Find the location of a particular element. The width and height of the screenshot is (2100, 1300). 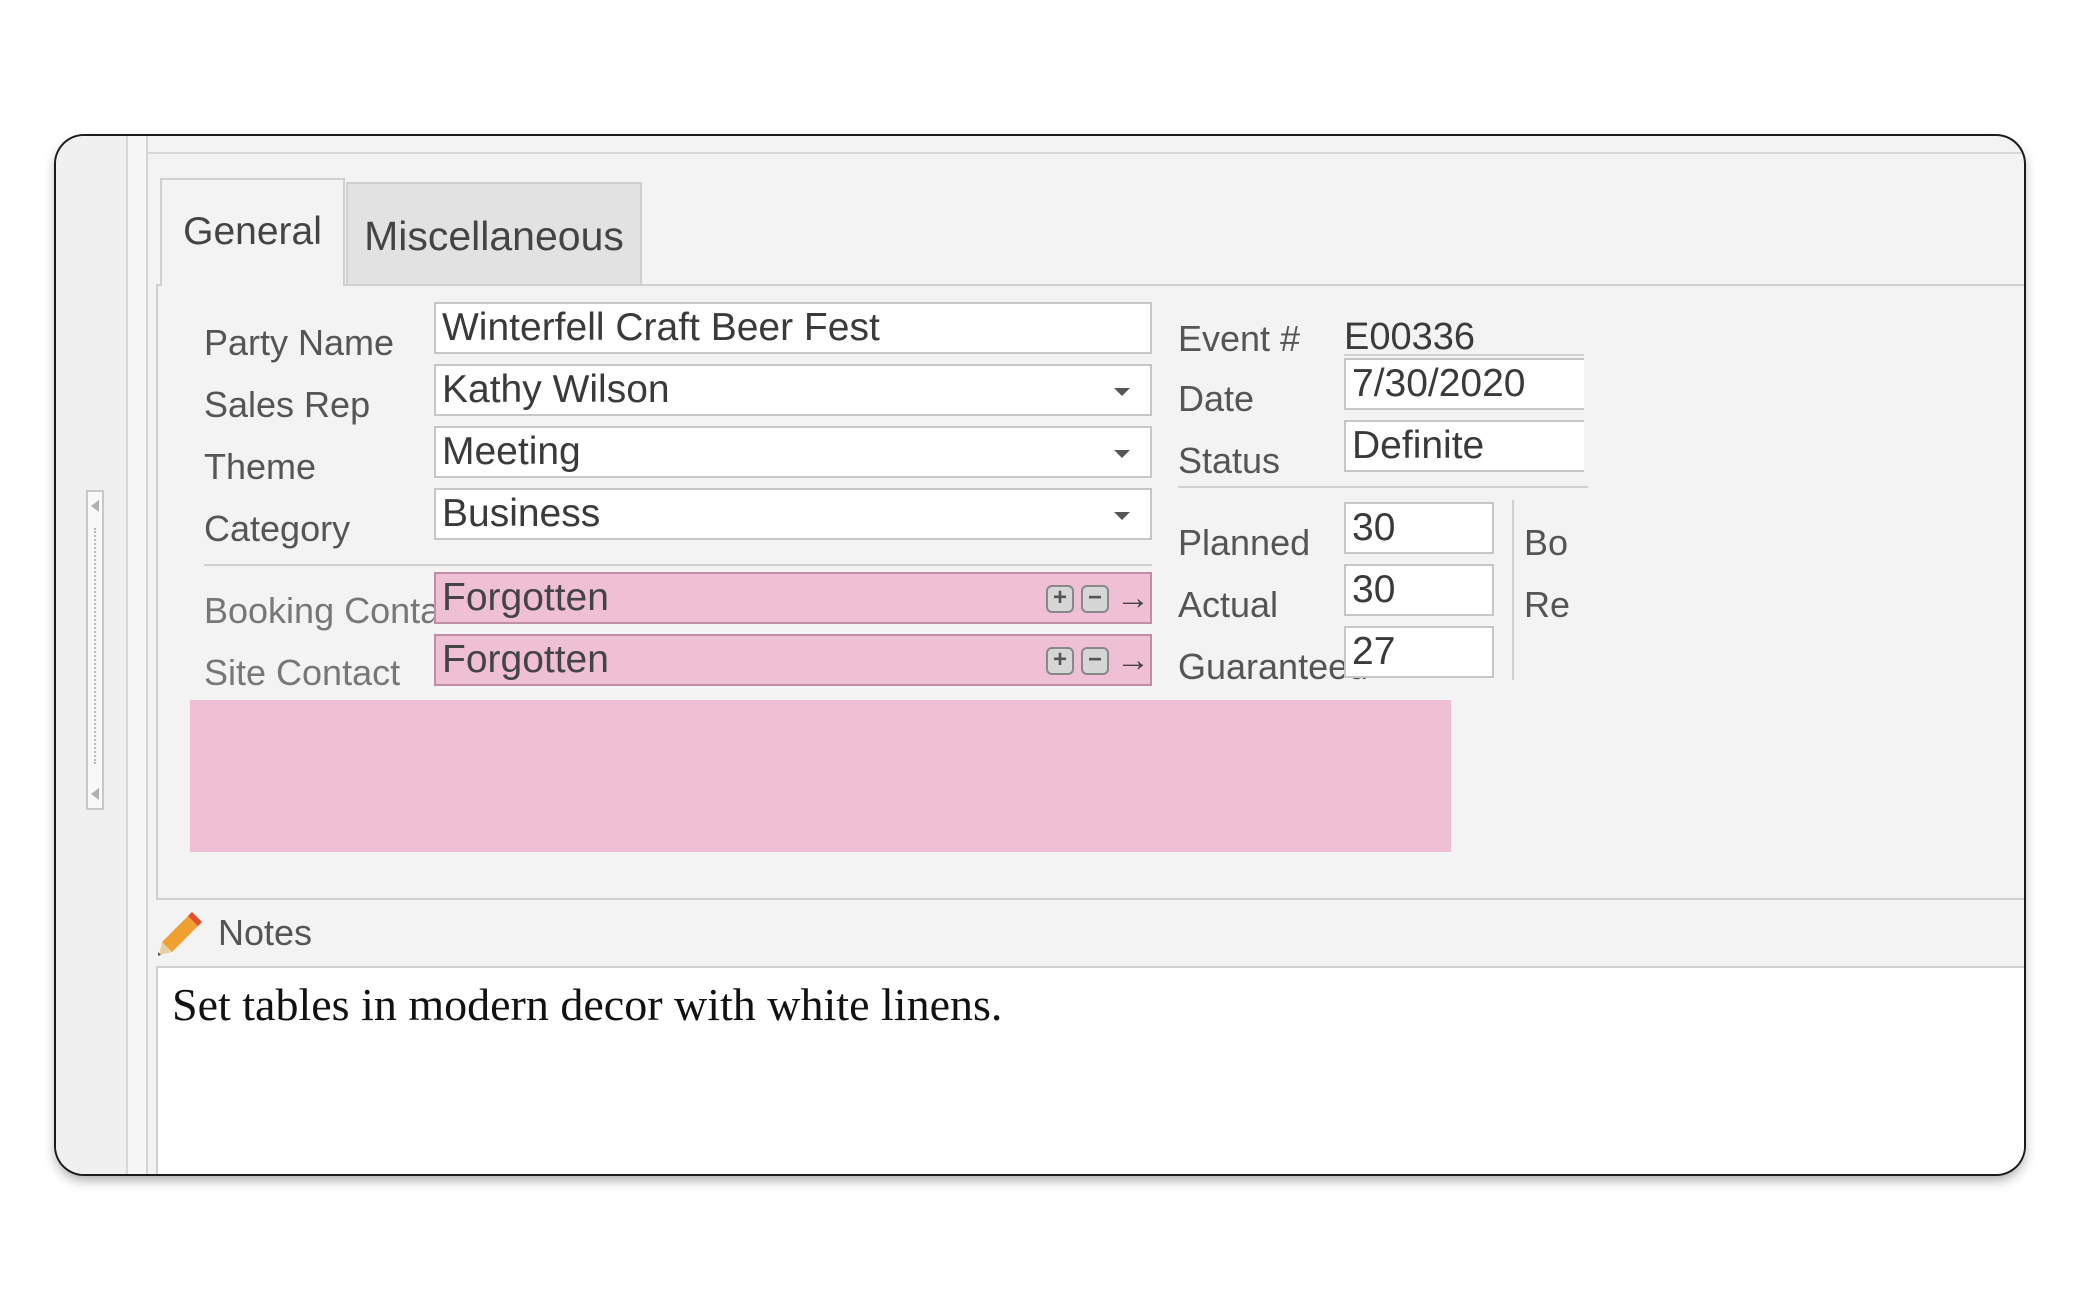

actual-value: 30 is located at coordinates (1374, 589).